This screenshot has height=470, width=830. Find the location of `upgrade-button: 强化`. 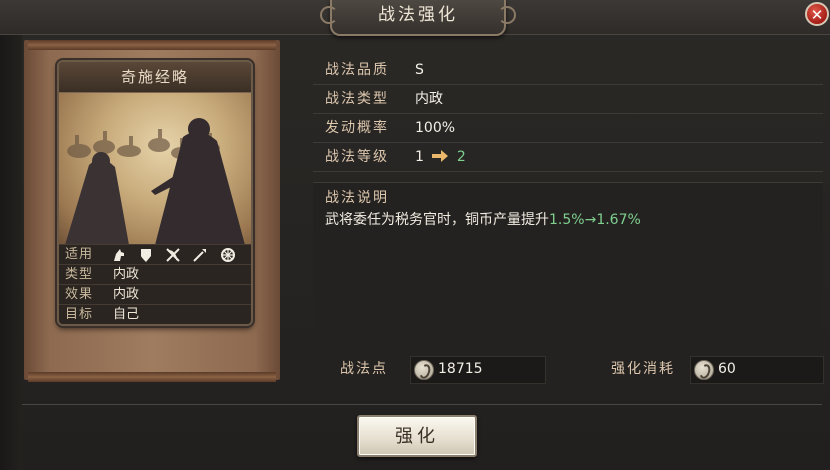

upgrade-button: 强化 is located at coordinates (417, 436).